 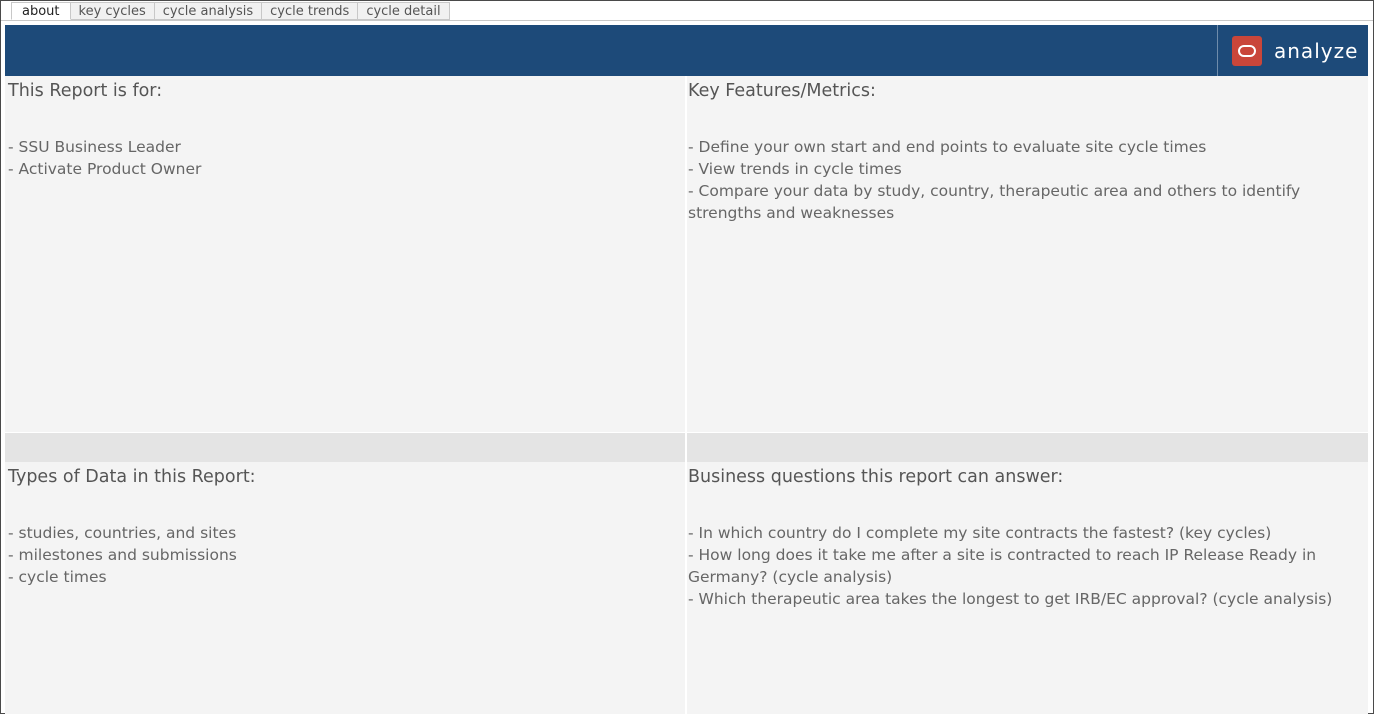 I want to click on panel-title: This Report is for:, so click(x=85, y=91).